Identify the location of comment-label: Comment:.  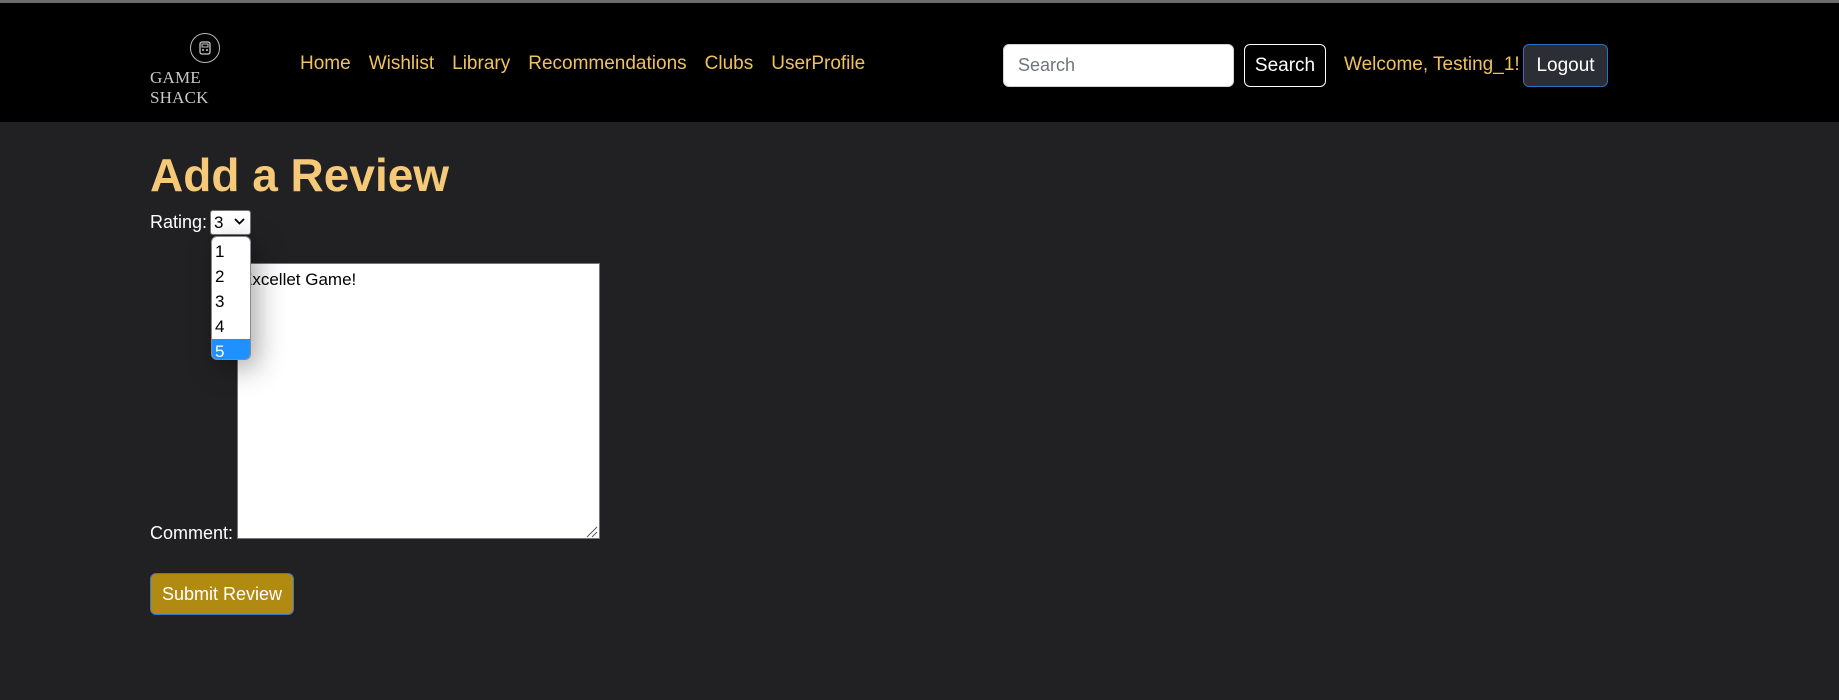
(192, 533).